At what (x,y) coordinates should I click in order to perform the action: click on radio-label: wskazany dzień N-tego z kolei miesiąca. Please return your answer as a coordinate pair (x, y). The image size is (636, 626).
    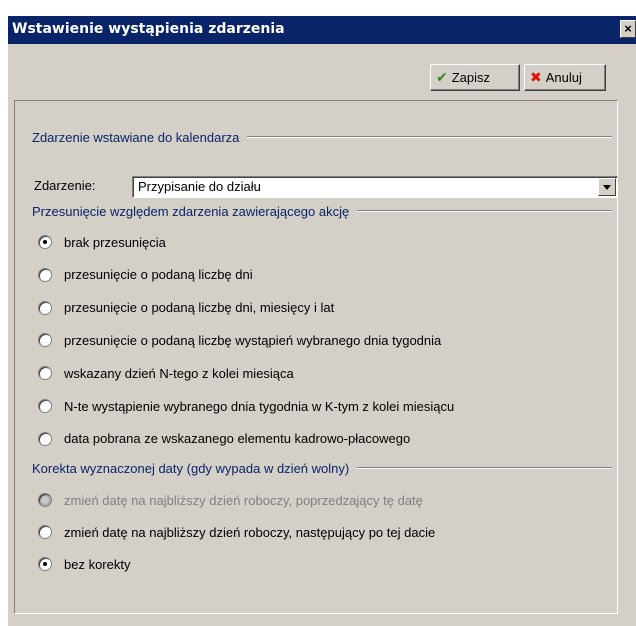
    Looking at the image, I should click on (179, 373).